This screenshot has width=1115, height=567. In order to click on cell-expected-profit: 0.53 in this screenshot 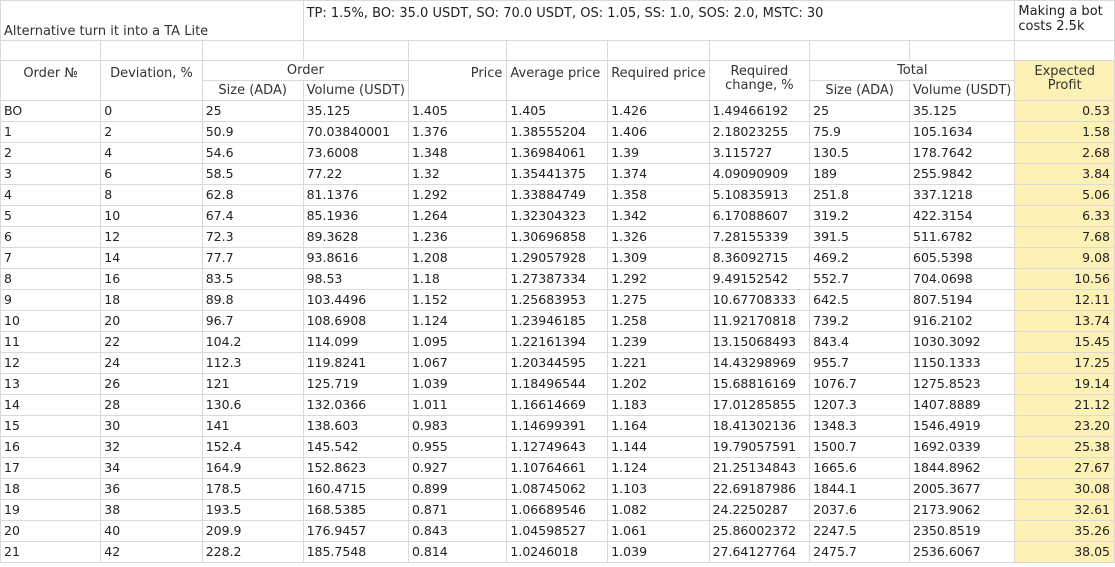, I will do `click(1064, 111)`.